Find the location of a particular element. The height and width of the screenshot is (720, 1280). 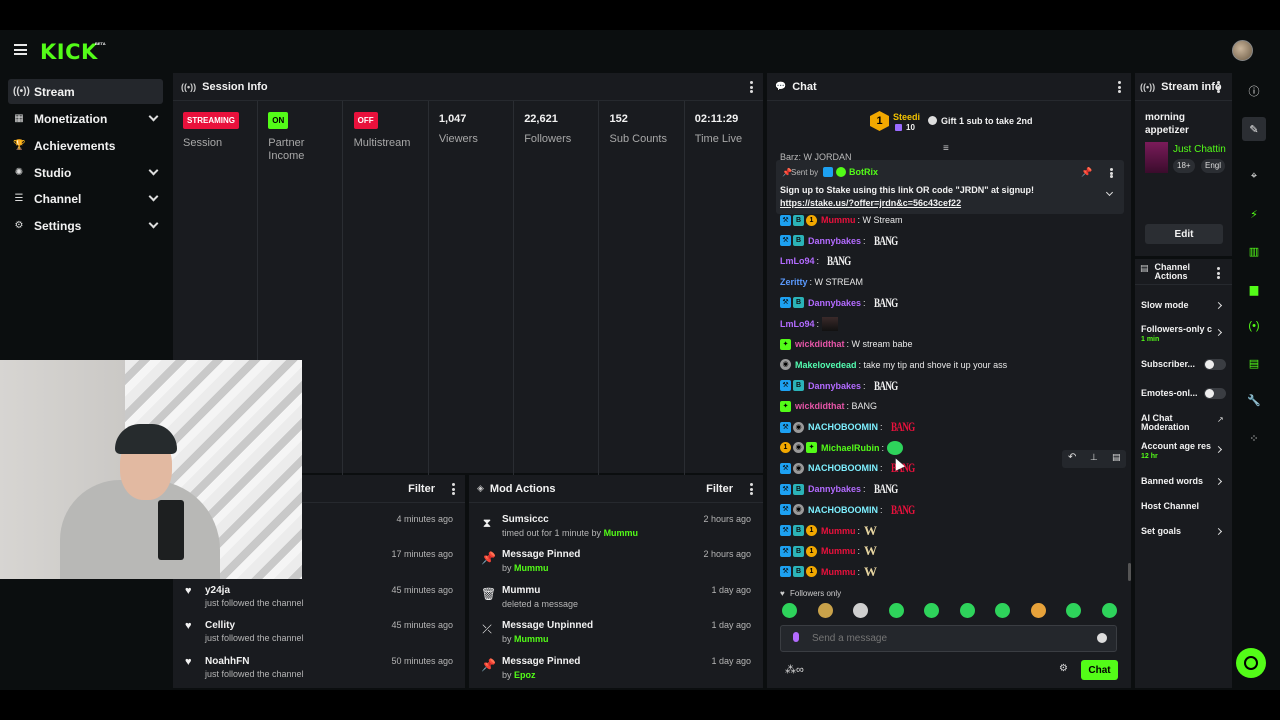

sidebar-item-settings: ⚙ Settings is located at coordinates (85, 225).